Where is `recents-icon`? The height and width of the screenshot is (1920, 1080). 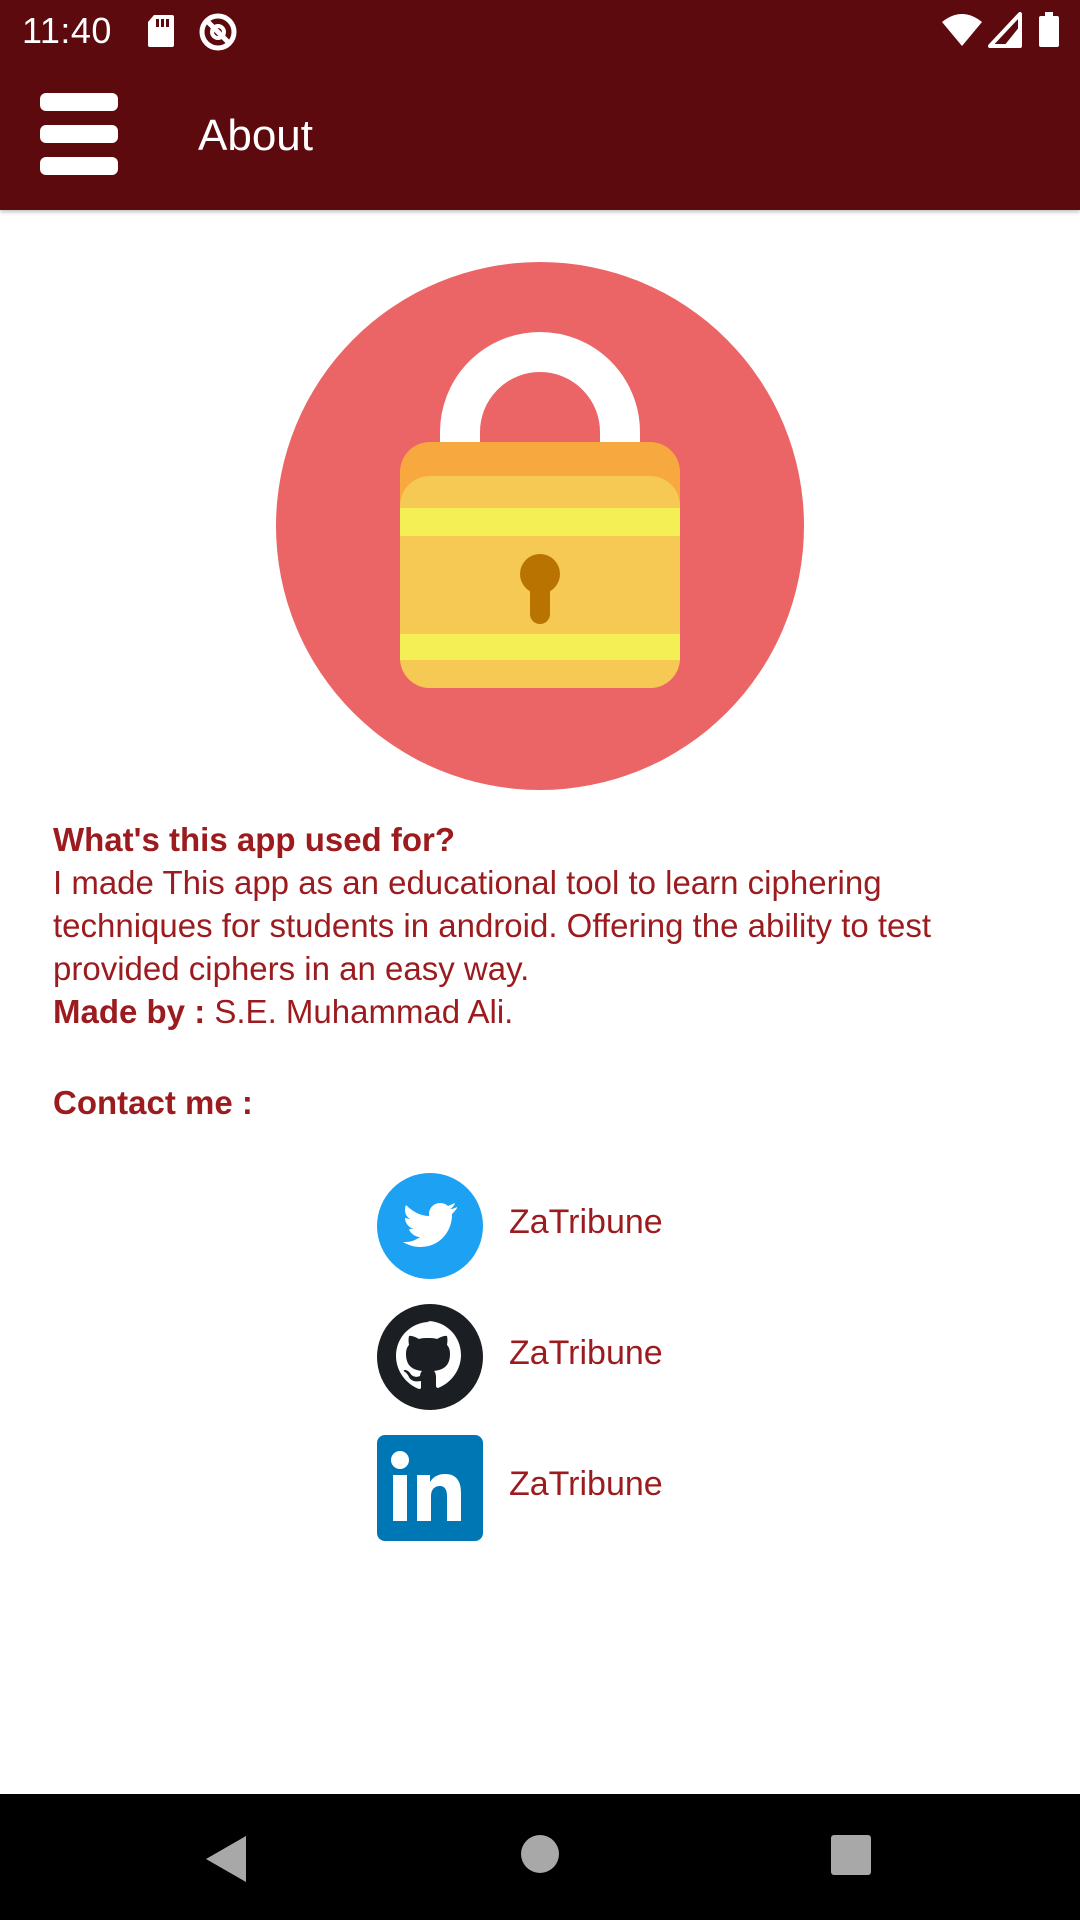
recents-icon is located at coordinates (851, 1855).